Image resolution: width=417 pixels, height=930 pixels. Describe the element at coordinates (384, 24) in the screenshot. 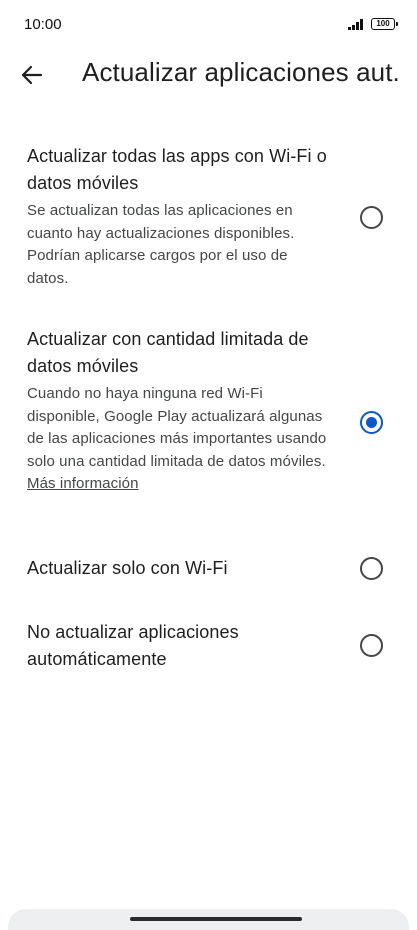

I see `battery-icon: 100` at that location.